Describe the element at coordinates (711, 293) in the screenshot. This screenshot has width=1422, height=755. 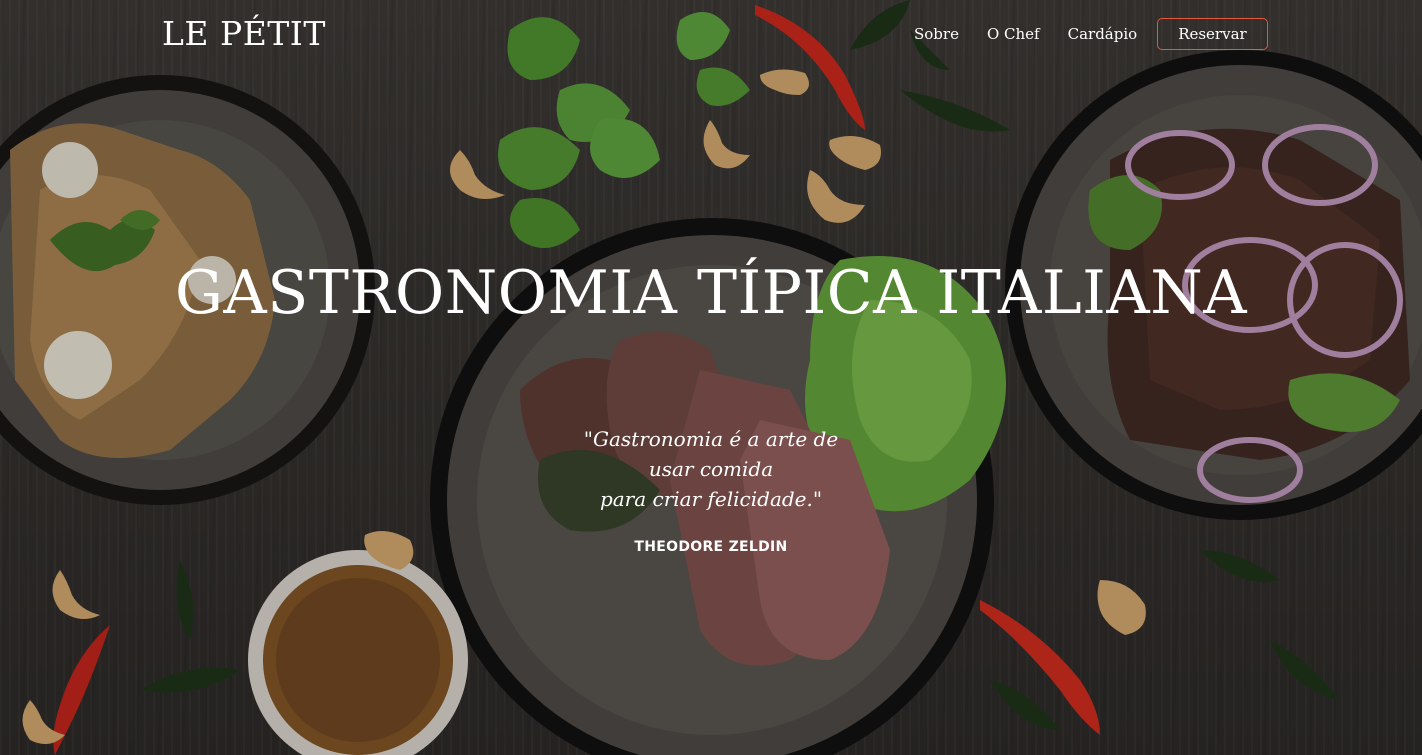
I see `hero-headline: GASTRONOMIA TÍPICA ITALIANA` at that location.